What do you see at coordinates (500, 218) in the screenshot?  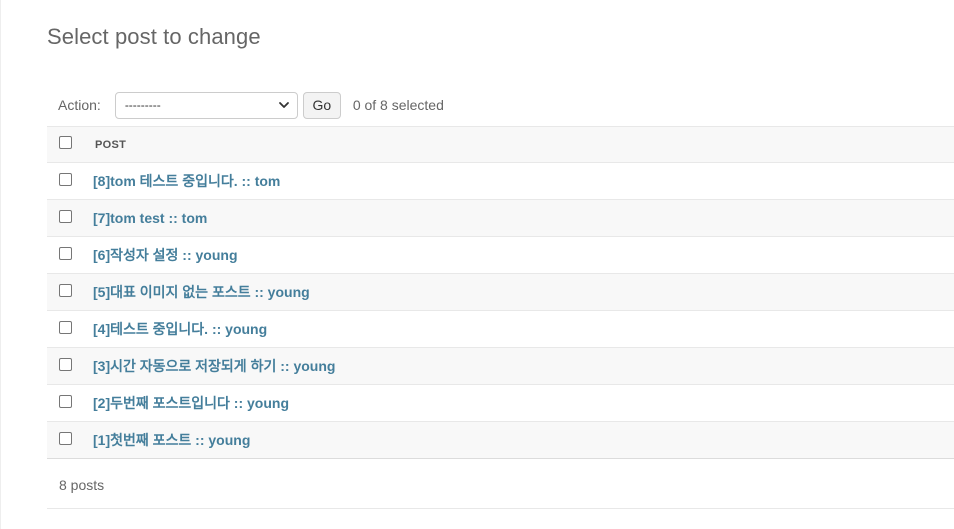 I see `table-row: [7]tom test :: tom` at bounding box center [500, 218].